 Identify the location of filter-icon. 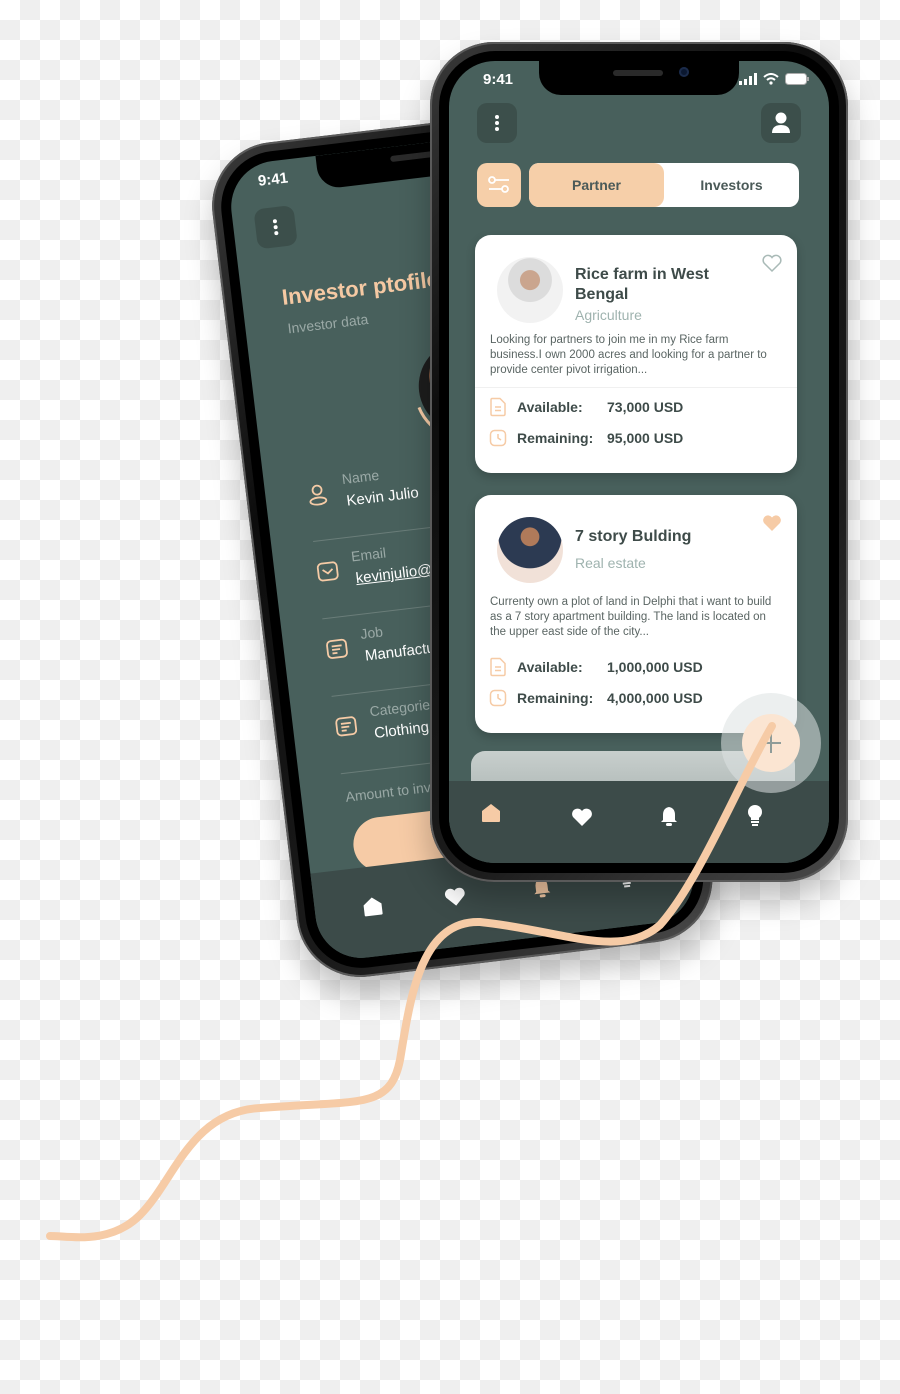
(498, 184).